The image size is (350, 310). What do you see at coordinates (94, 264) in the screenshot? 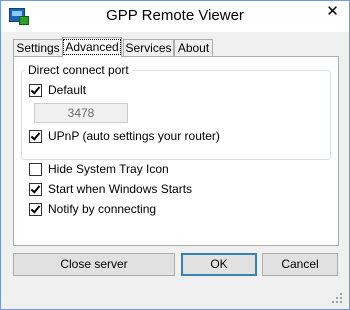
I see `close-server-button: Close server` at bounding box center [94, 264].